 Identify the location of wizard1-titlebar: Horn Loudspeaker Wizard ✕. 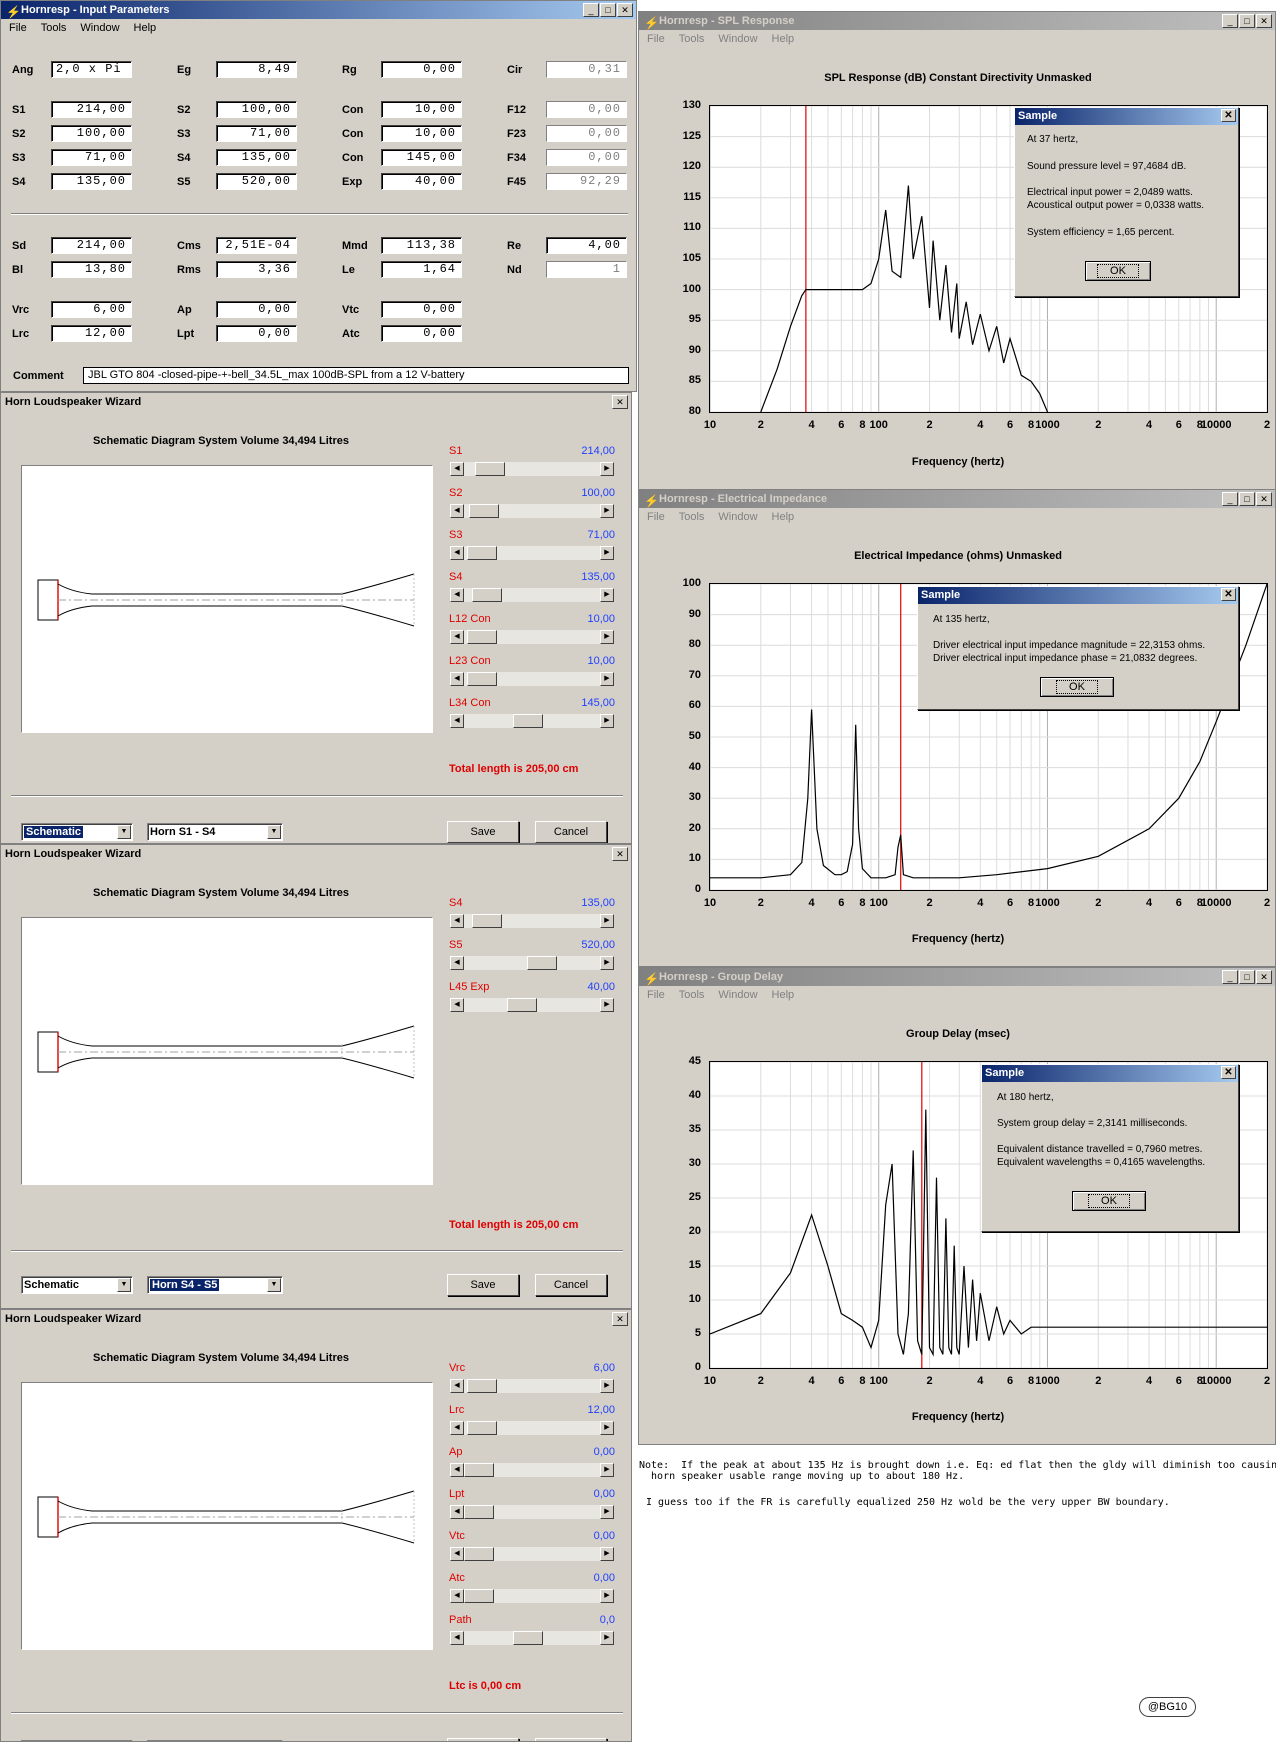
(316, 402).